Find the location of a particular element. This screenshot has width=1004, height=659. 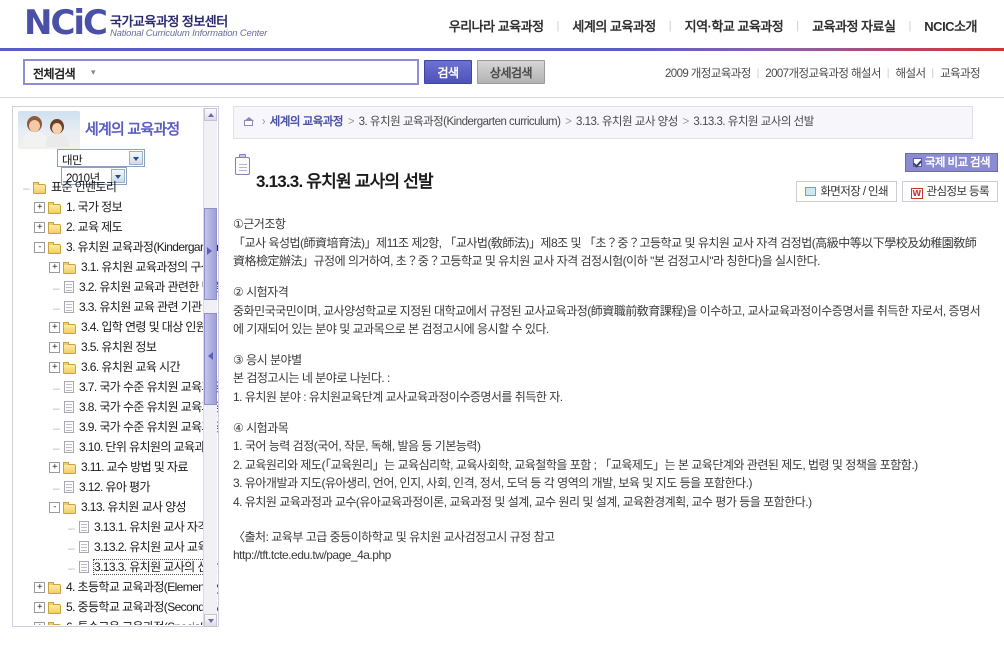

tree-item: - 3. 유치원 교육과정(Kindergarten curriculum) is located at coordinates (118, 247).